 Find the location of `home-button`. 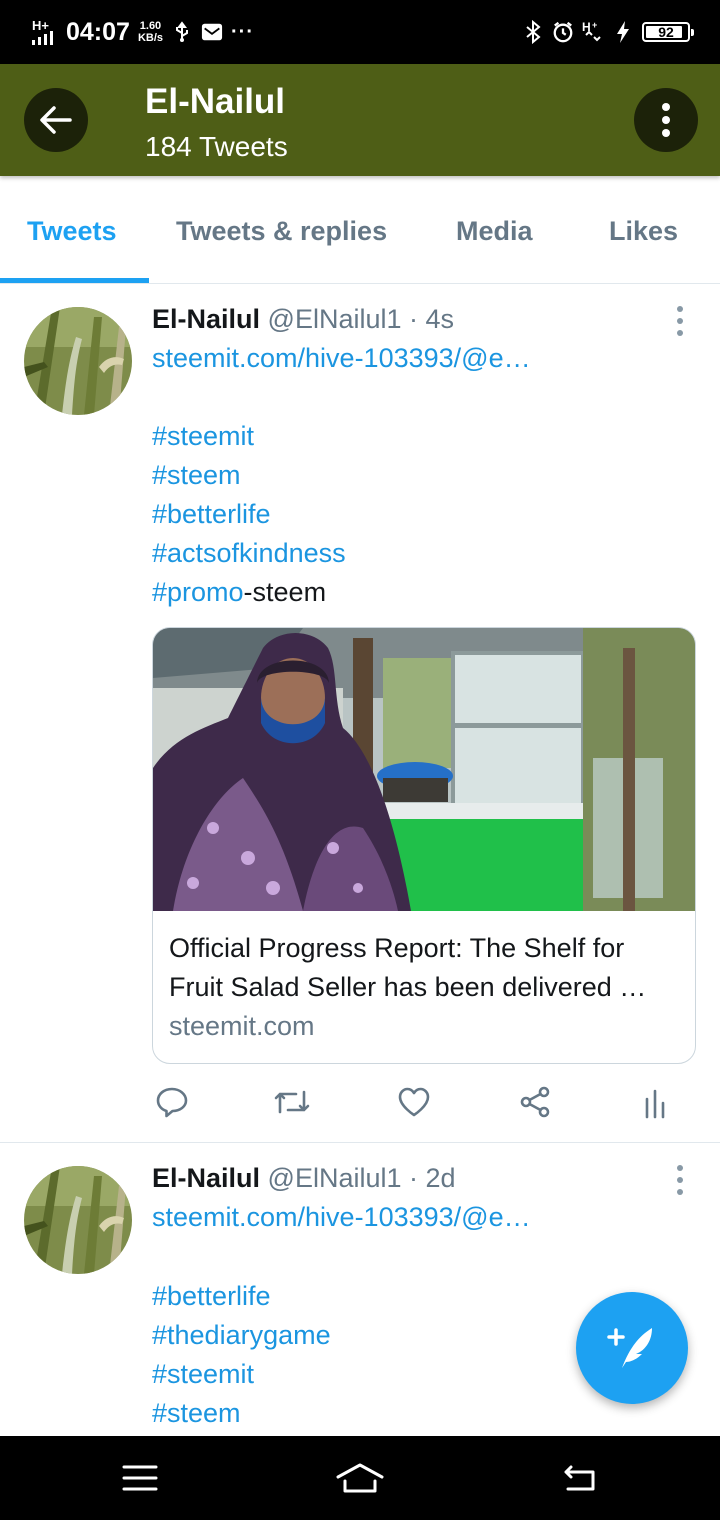

home-button is located at coordinates (360, 1478).